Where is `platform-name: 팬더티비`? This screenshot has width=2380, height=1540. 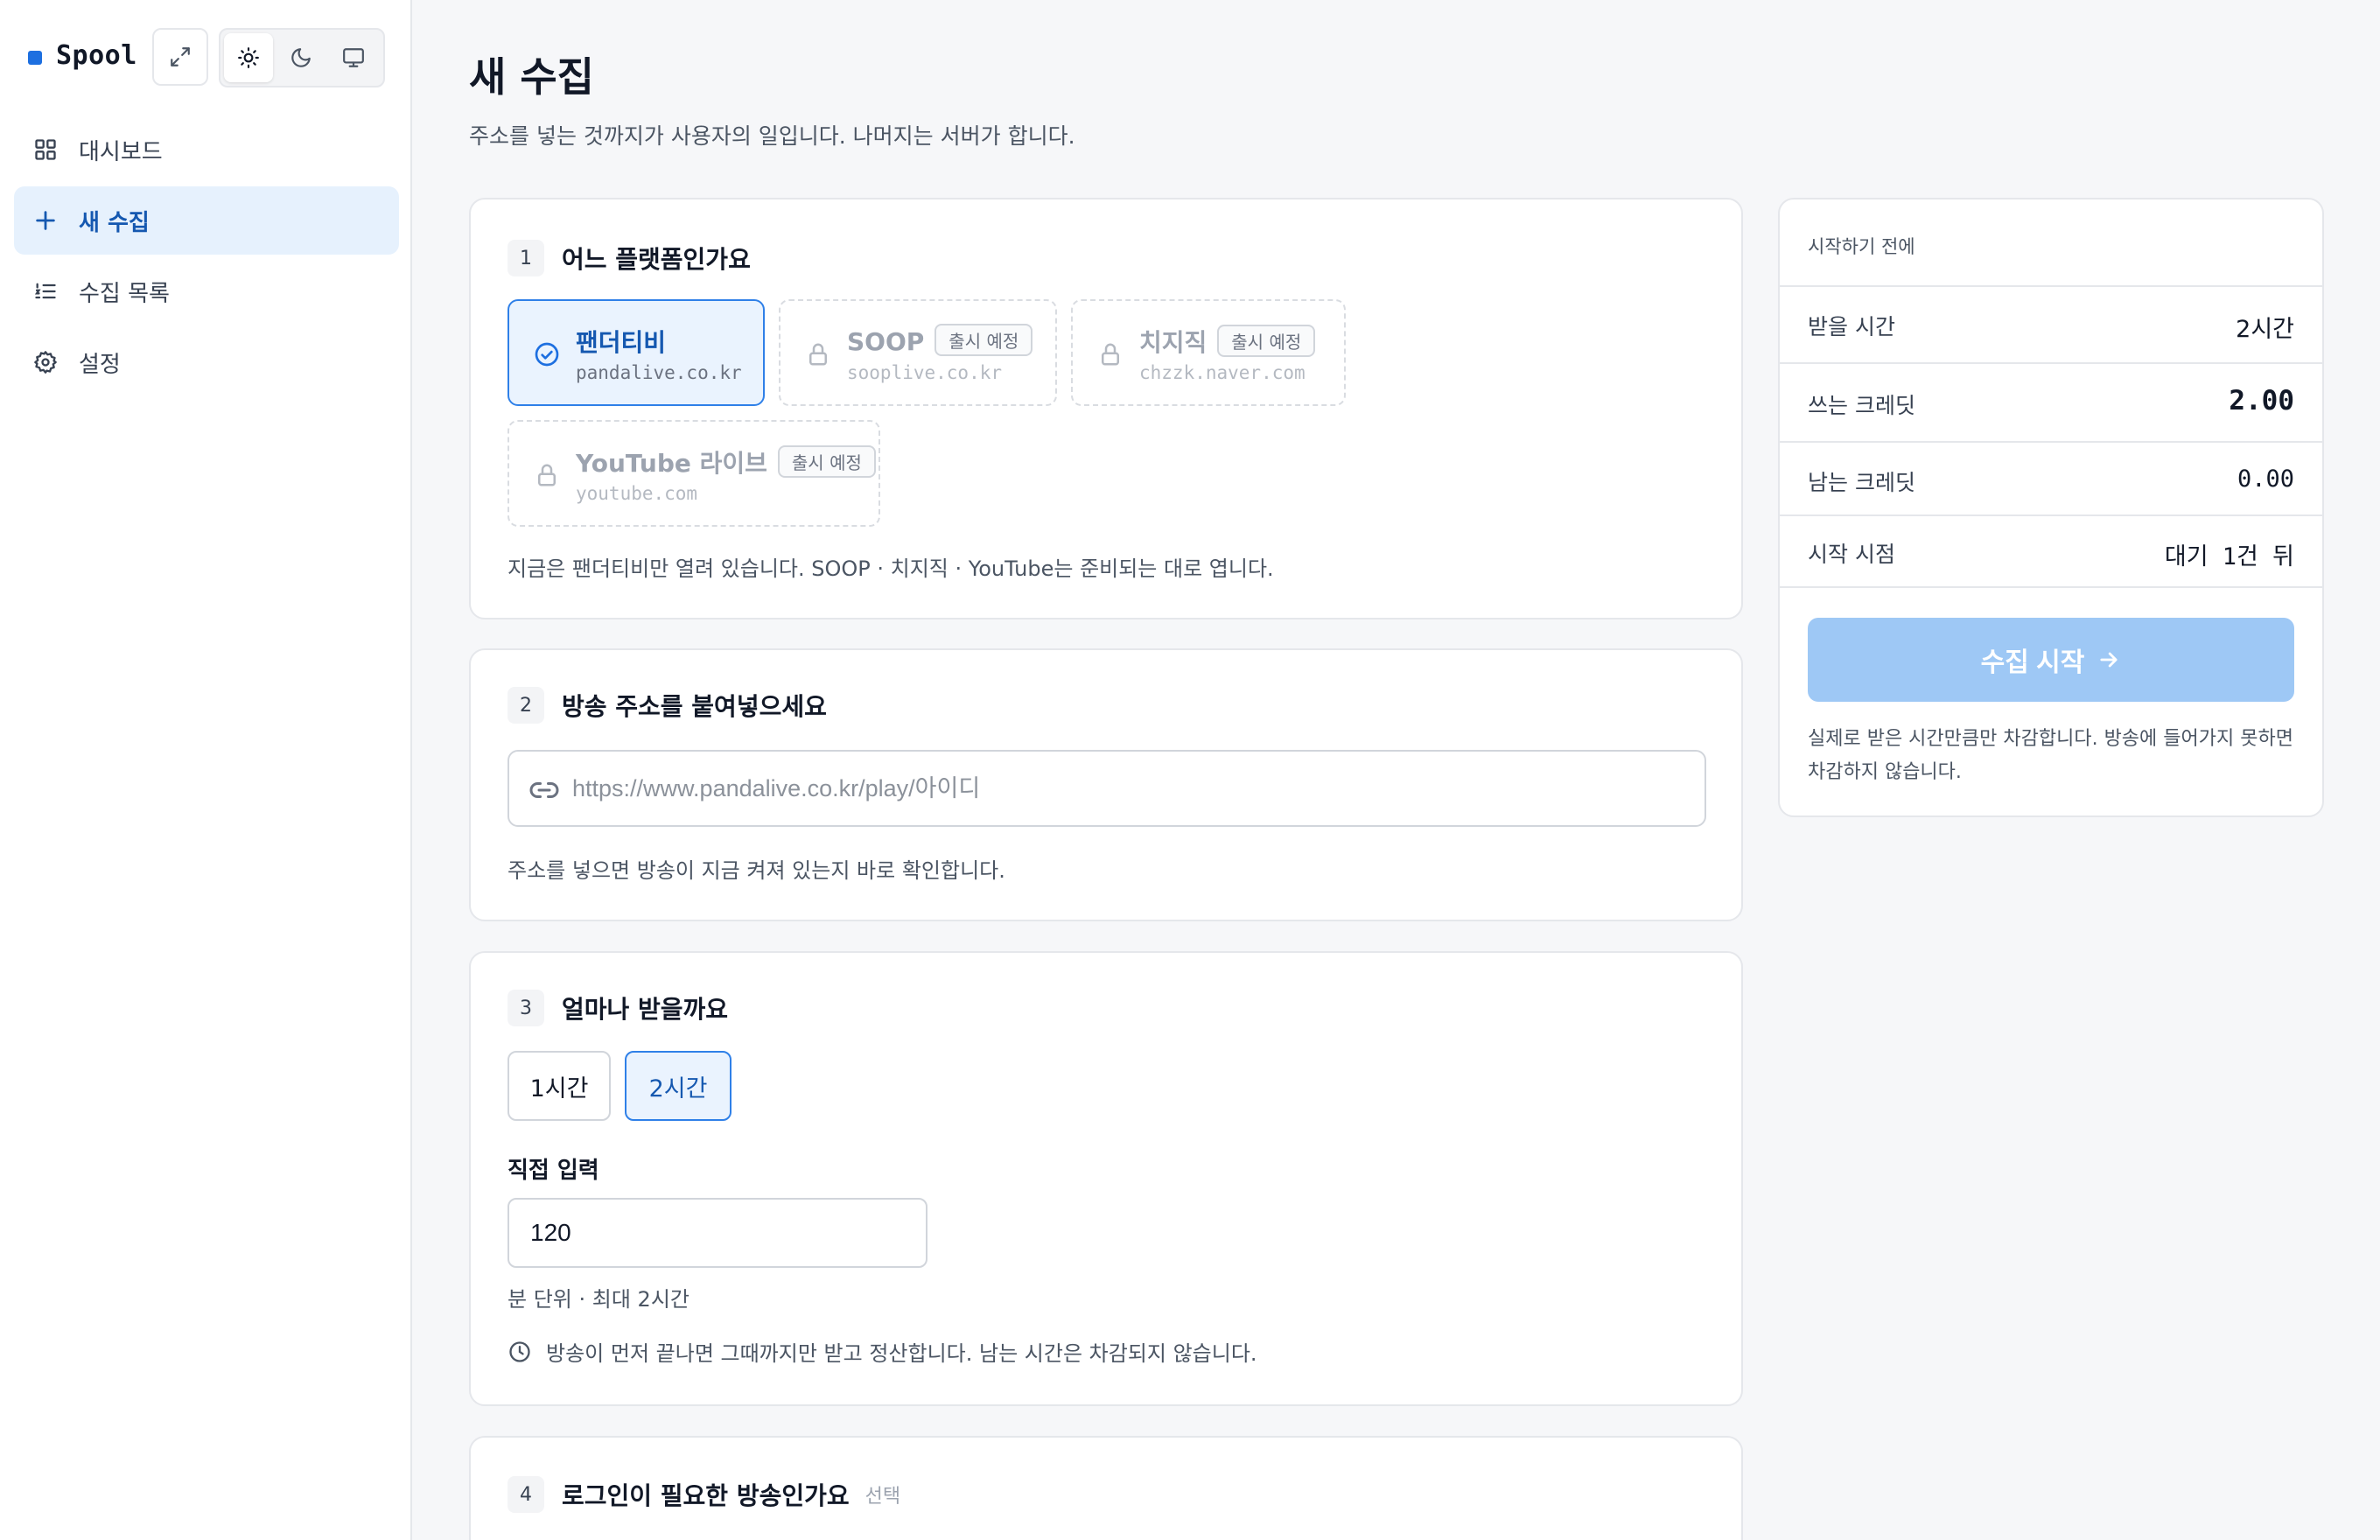 platform-name: 팬더티비 is located at coordinates (621, 342).